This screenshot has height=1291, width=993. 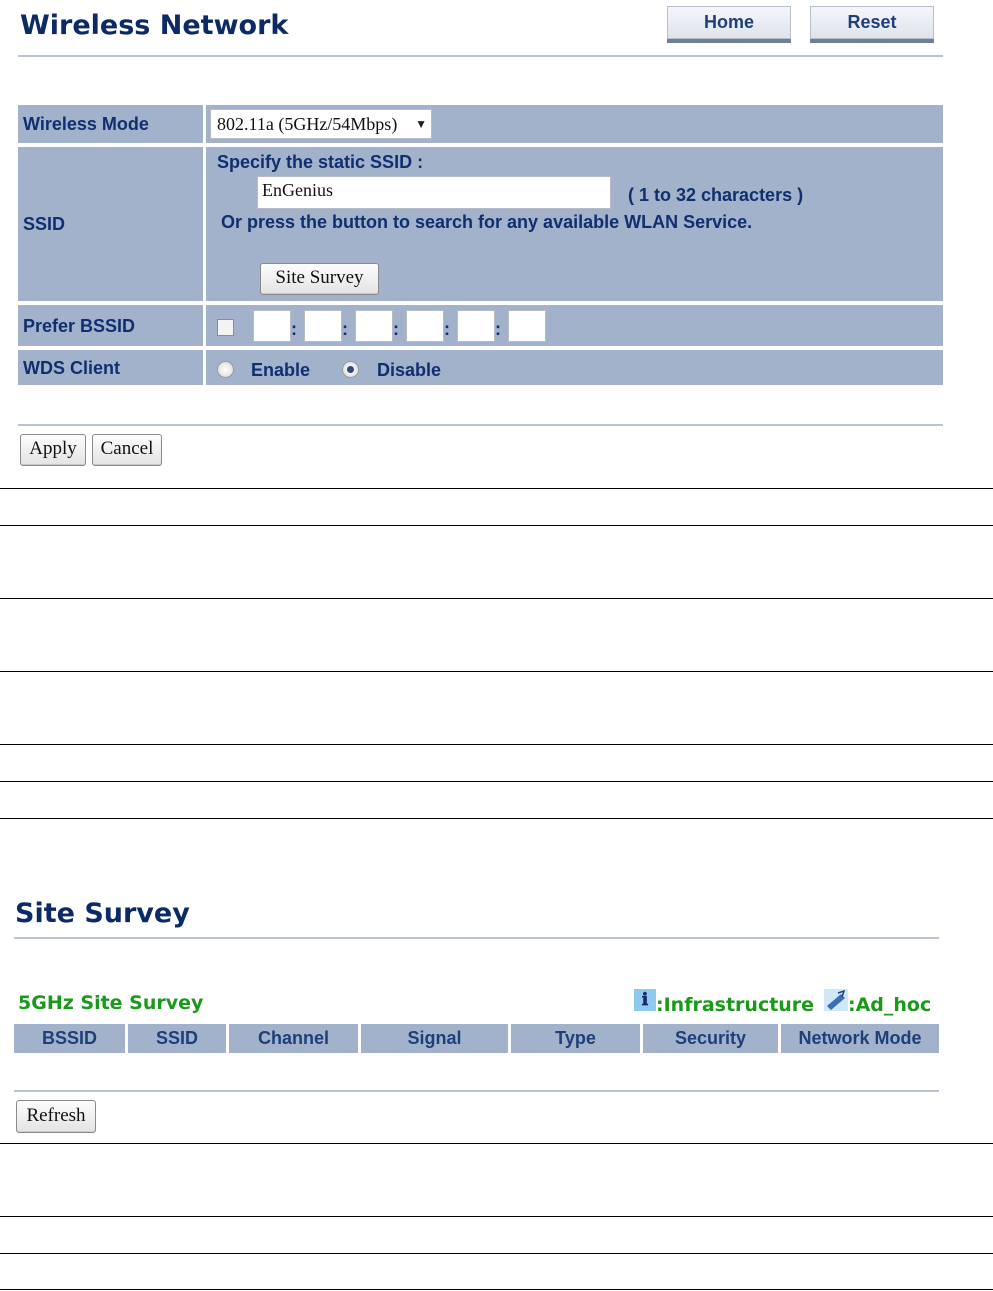 What do you see at coordinates (154, 25) in the screenshot?
I see `page-title: Wireless Network` at bounding box center [154, 25].